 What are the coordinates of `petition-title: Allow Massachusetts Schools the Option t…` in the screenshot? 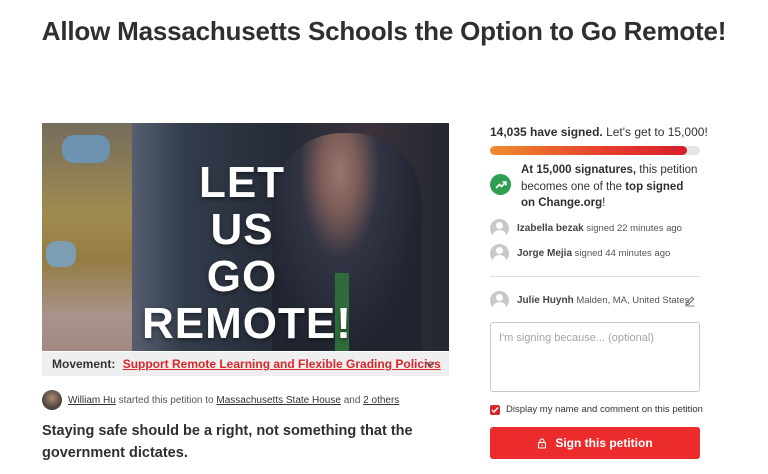 It's located at (384, 31).